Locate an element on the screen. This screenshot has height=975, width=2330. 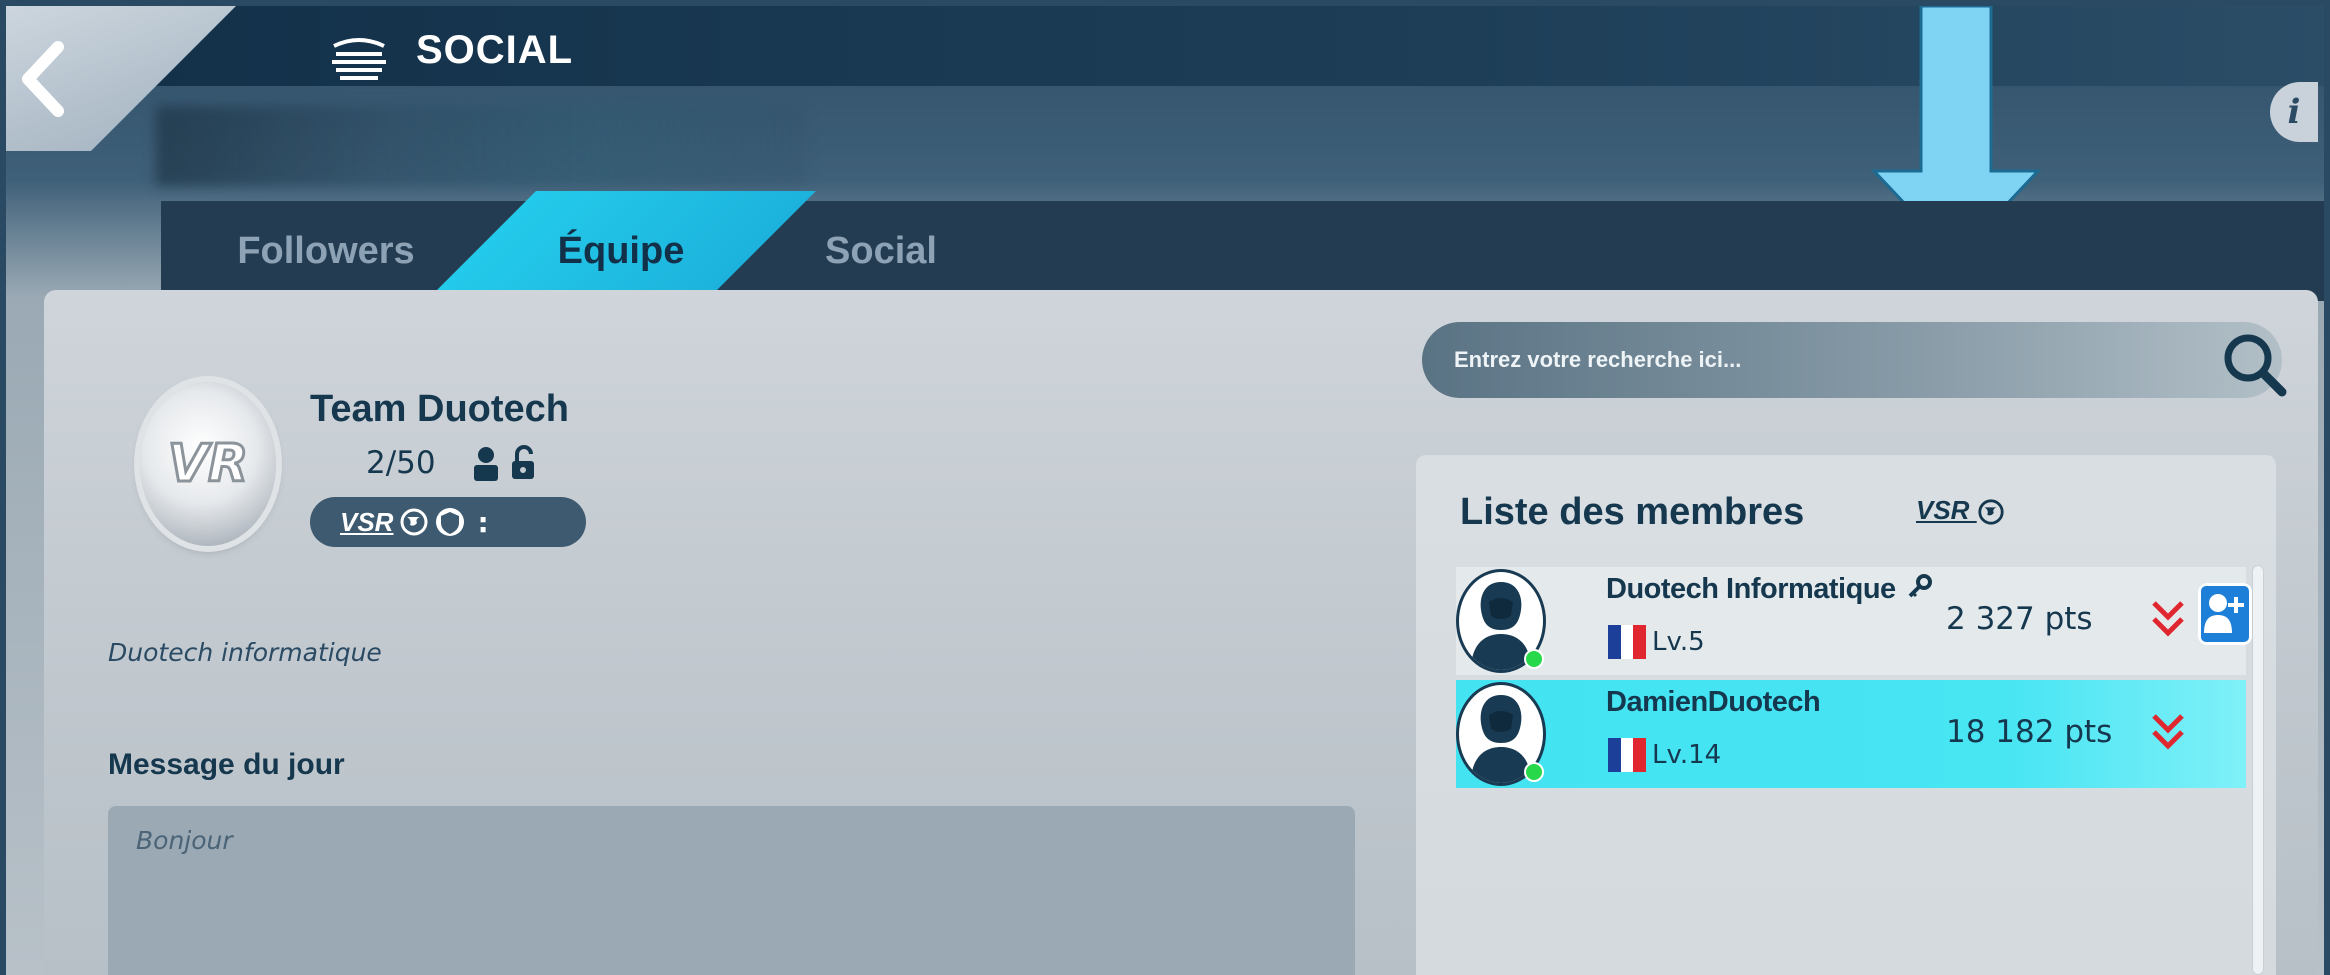
info-button: i is located at coordinates (2294, 112).